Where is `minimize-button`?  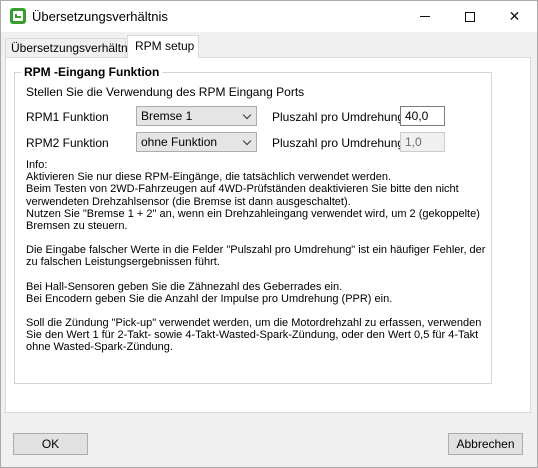 minimize-button is located at coordinates (424, 16).